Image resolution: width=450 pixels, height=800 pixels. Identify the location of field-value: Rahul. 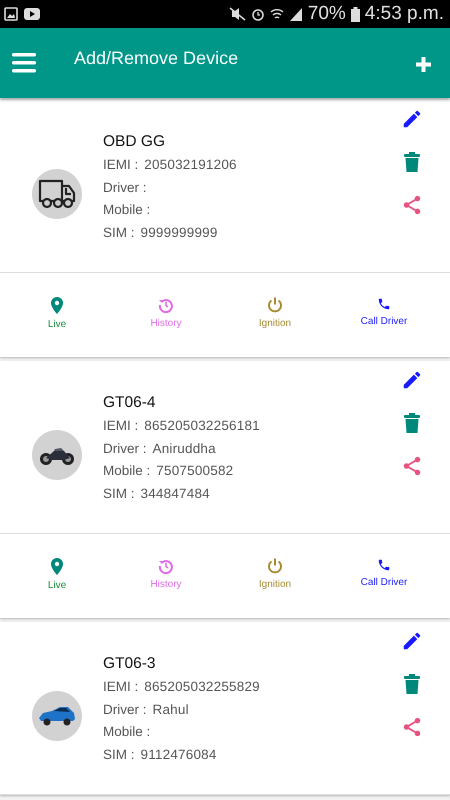
(170, 709).